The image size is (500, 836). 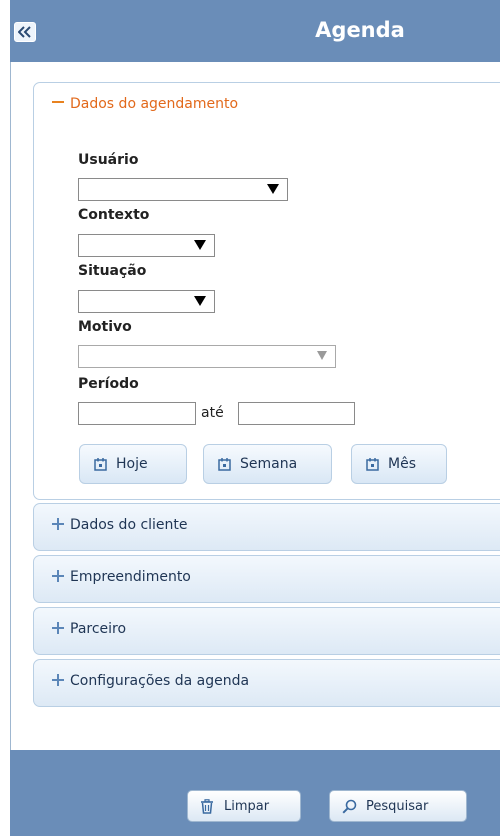 I want to click on trash-icon, so click(x=207, y=806).